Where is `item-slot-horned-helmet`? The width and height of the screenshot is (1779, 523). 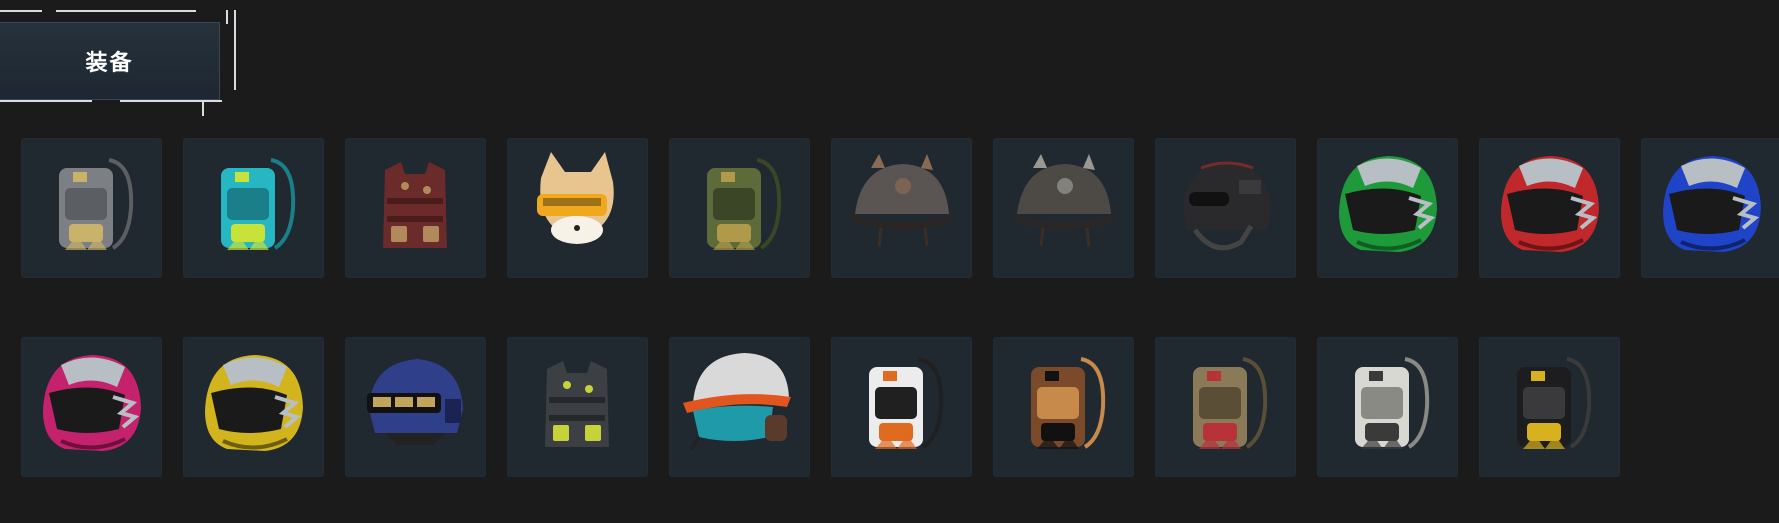 item-slot-horned-helmet is located at coordinates (901, 208).